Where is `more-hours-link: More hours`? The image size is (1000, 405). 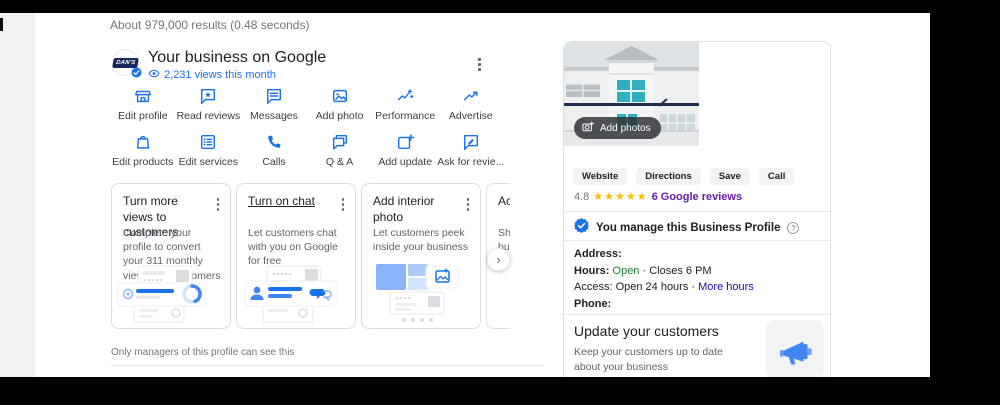 more-hours-link: More hours is located at coordinates (726, 287).